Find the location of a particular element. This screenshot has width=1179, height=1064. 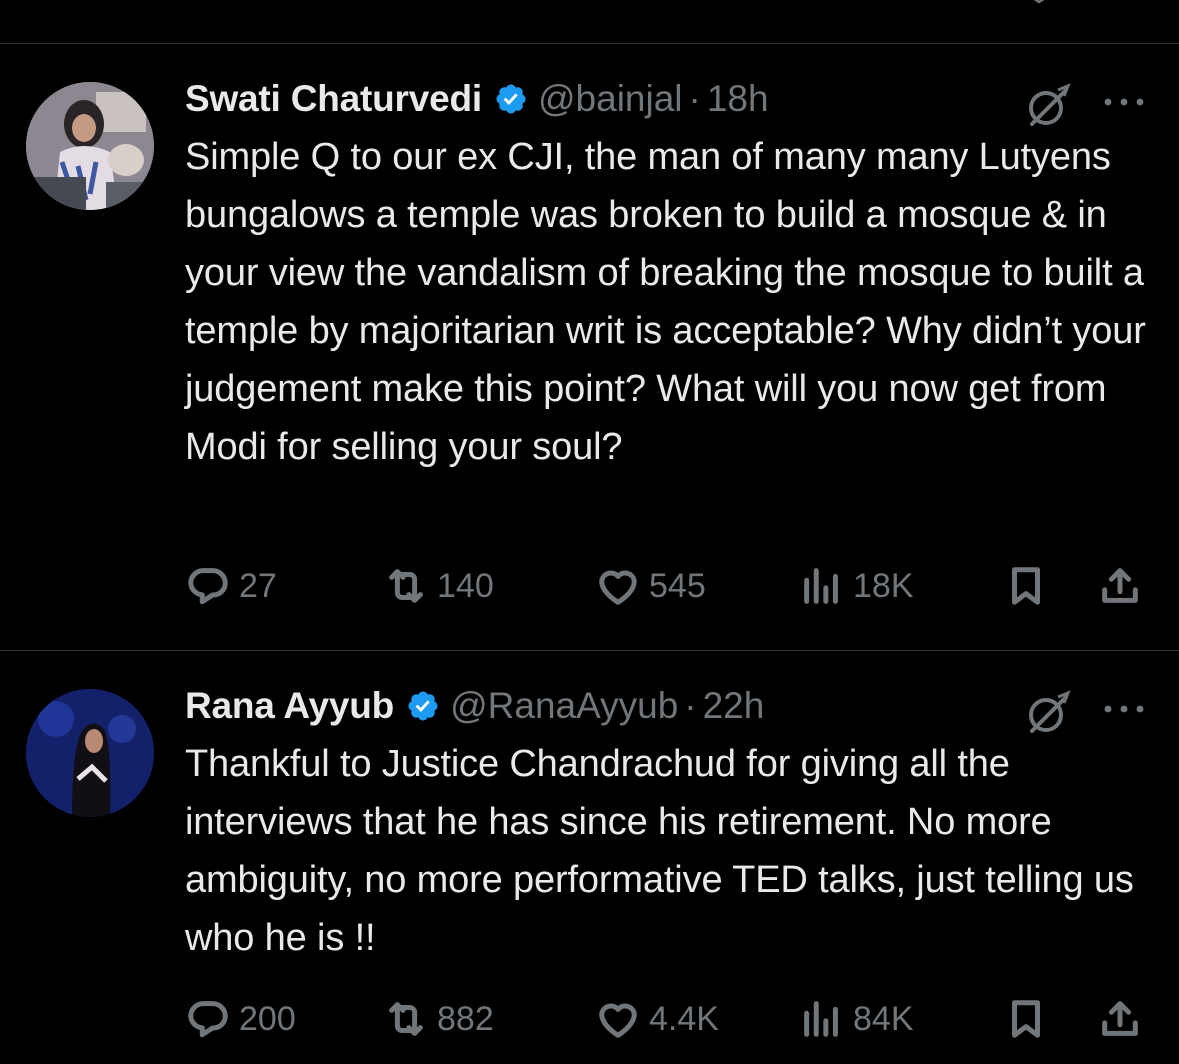

display-name: Swati Chaturvedi is located at coordinates (333, 99).